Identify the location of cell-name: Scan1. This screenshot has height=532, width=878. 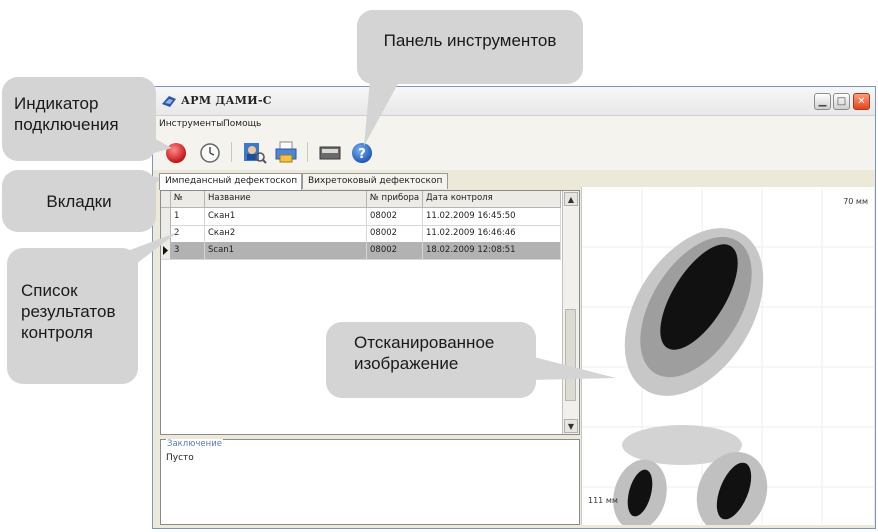
(286, 250).